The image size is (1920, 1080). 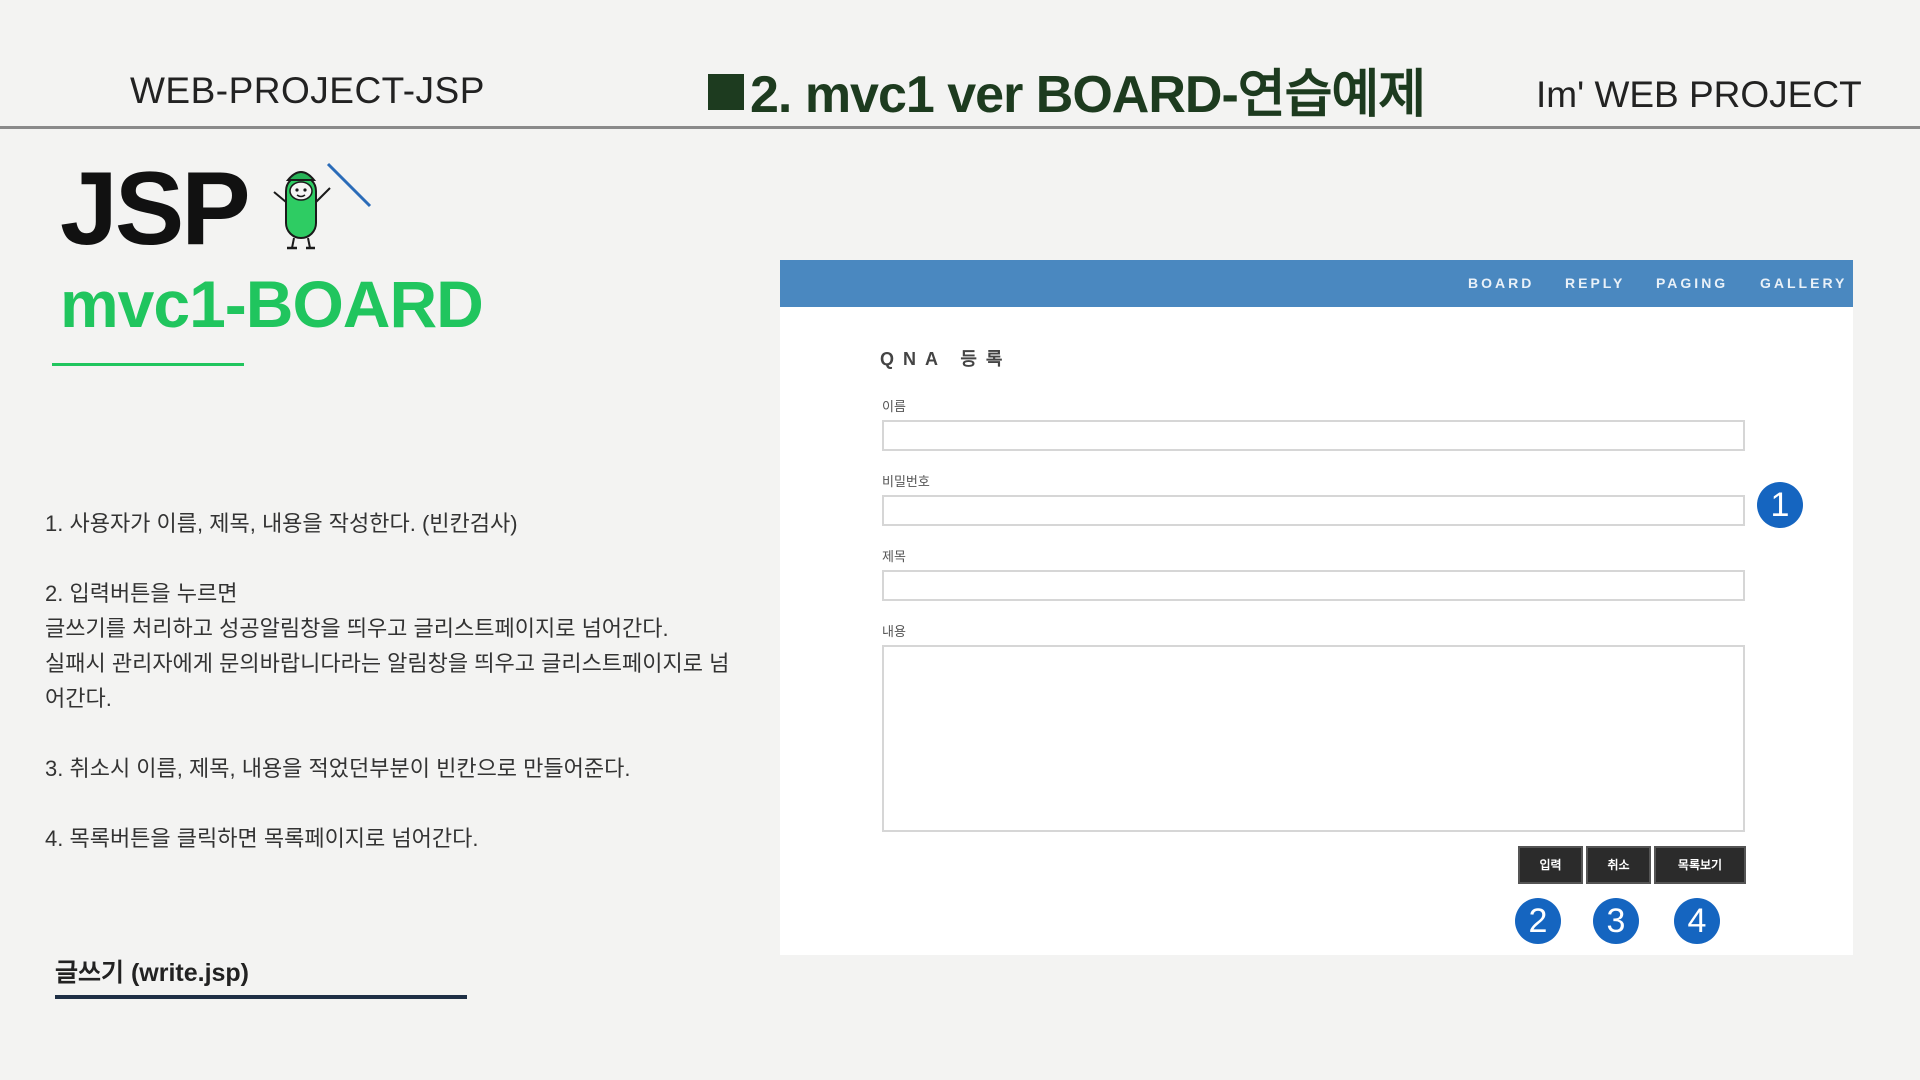 I want to click on nav-item-paging: PAGING, so click(x=1692, y=283).